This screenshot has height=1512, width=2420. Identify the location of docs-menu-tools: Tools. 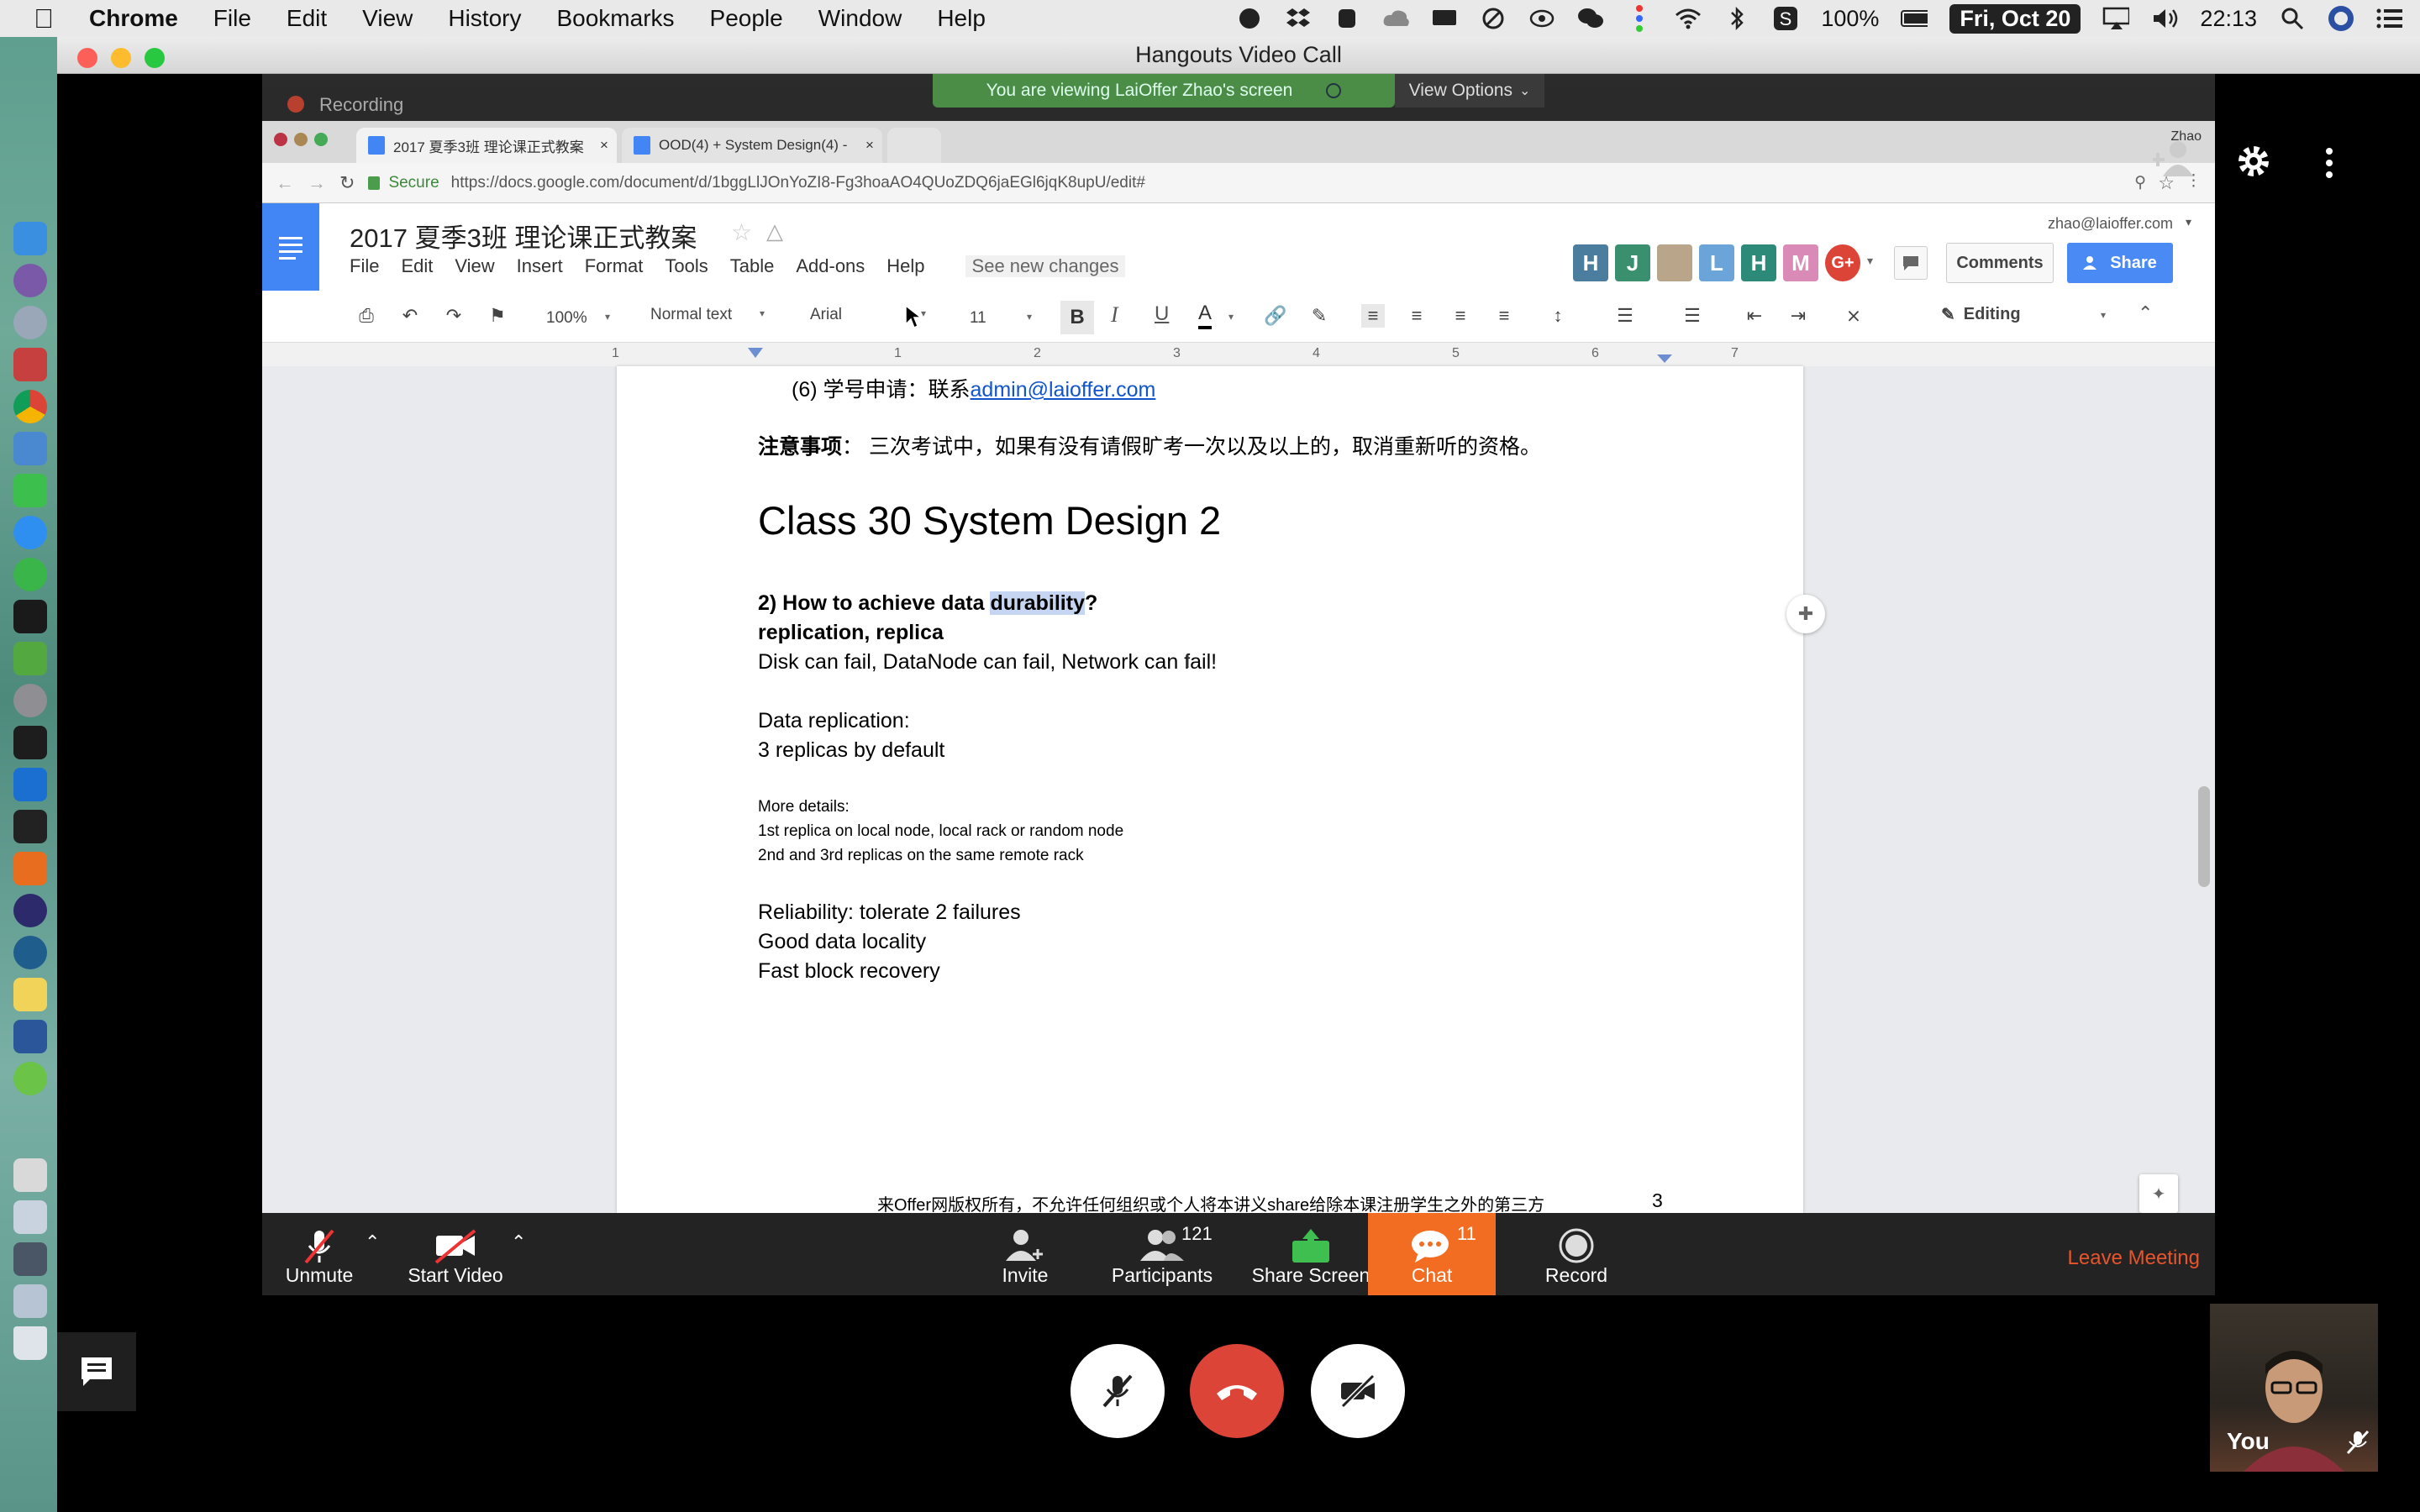
(687, 266).